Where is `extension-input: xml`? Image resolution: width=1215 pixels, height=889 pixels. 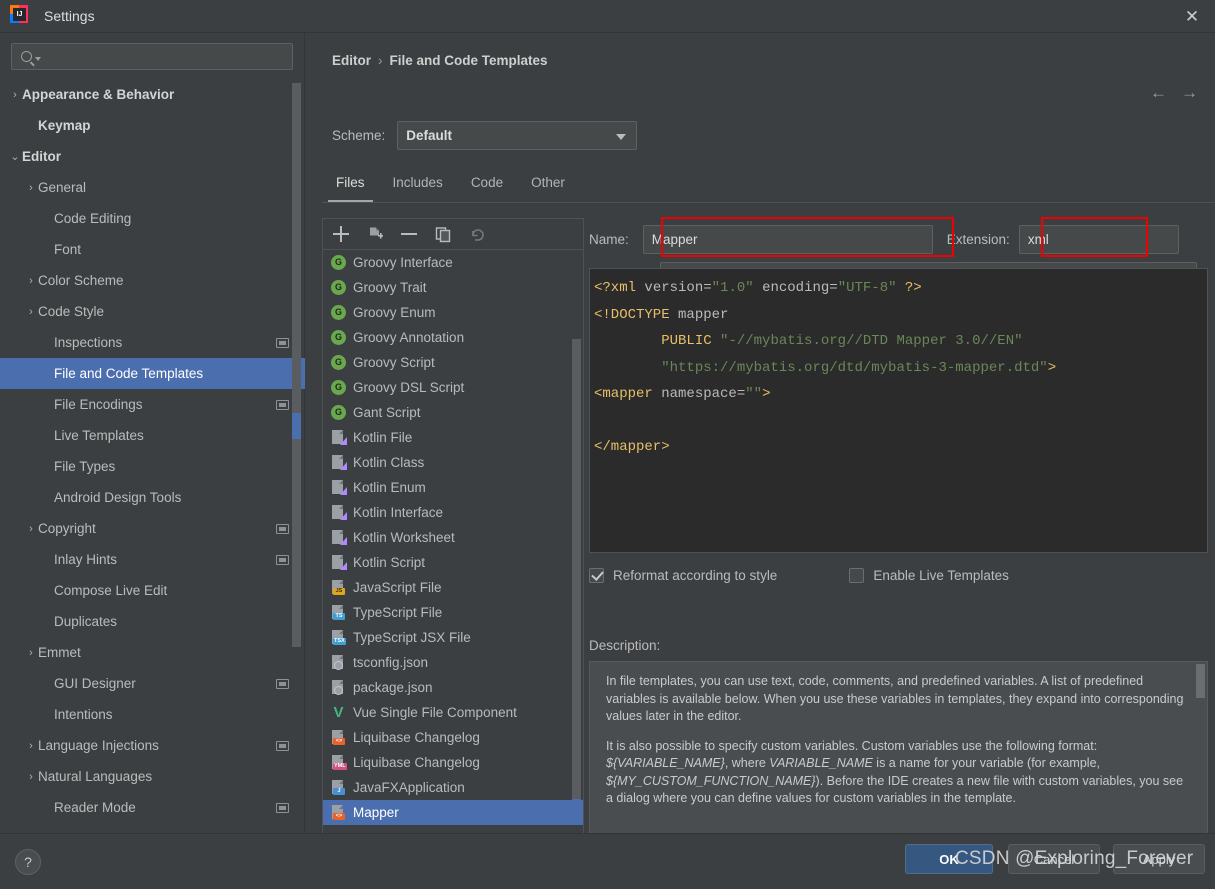 extension-input: xml is located at coordinates (1098, 239).